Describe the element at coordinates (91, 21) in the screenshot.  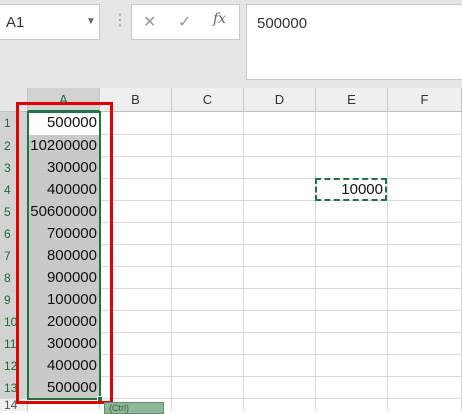
I see `chevron-down-icon: ▼` at that location.